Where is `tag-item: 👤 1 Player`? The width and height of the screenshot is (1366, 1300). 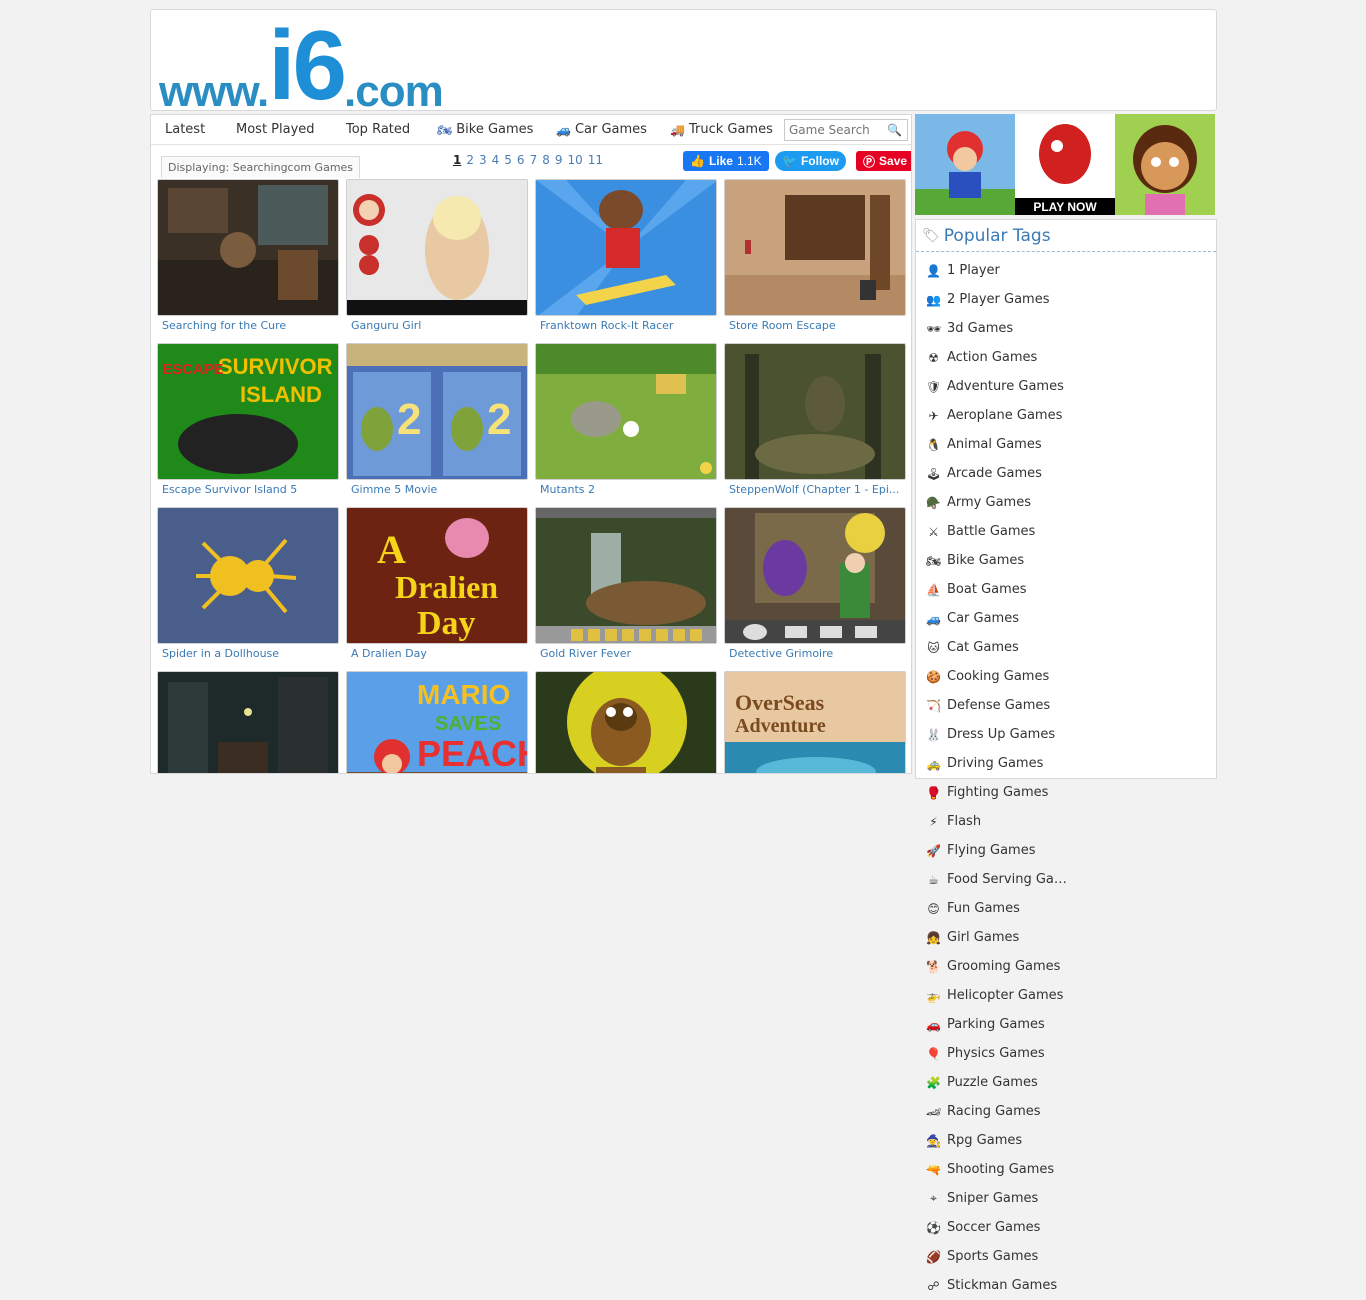 tag-item: 👤 1 Player is located at coordinates (999, 270).